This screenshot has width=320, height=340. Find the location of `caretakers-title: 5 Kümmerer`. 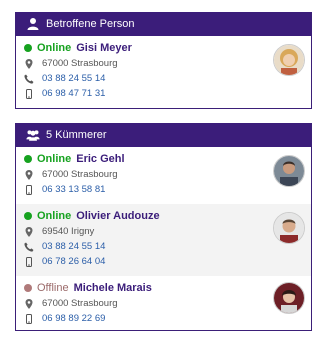

caretakers-title: 5 Kümmerer is located at coordinates (76, 135).